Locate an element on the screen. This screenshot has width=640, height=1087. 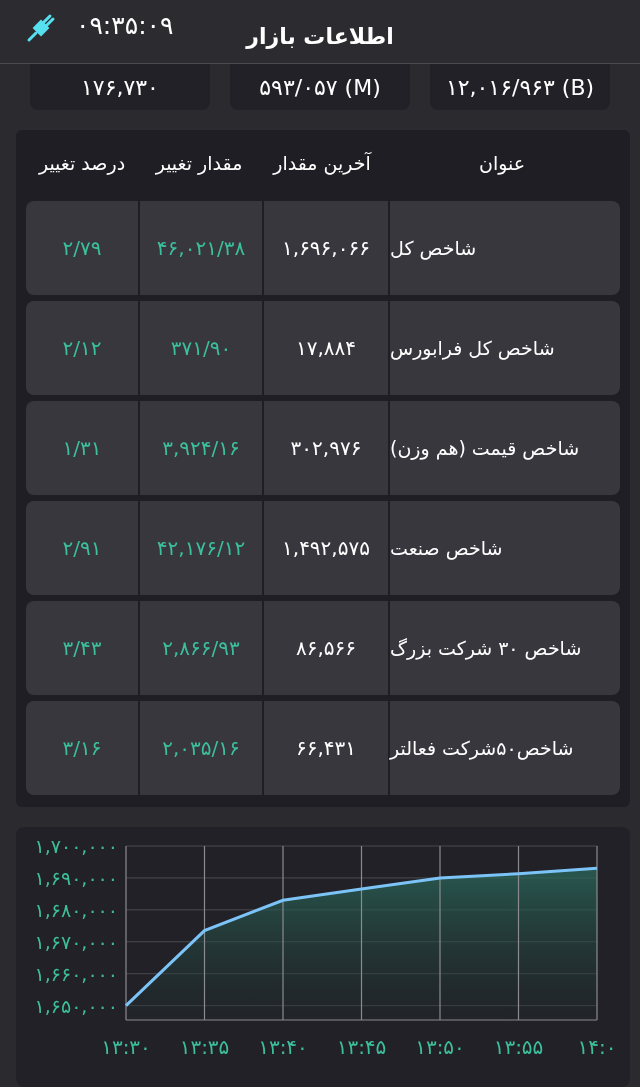
table-cell: ۶۶,۴۳۱ is located at coordinates (326, 748).